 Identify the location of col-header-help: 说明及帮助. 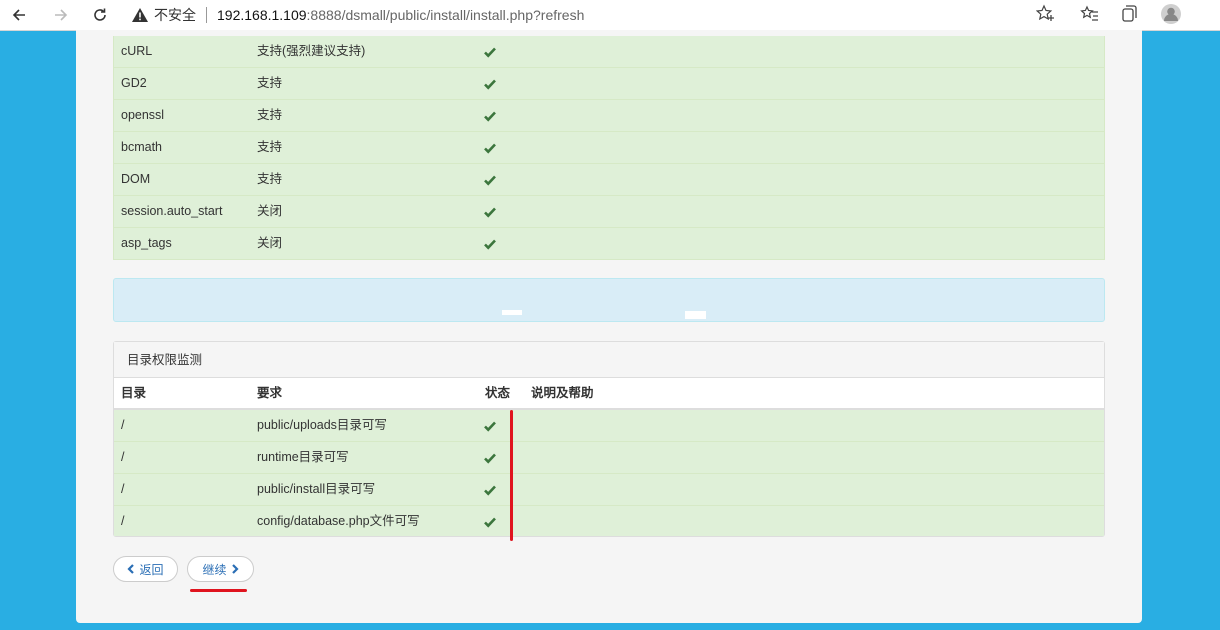
(562, 393).